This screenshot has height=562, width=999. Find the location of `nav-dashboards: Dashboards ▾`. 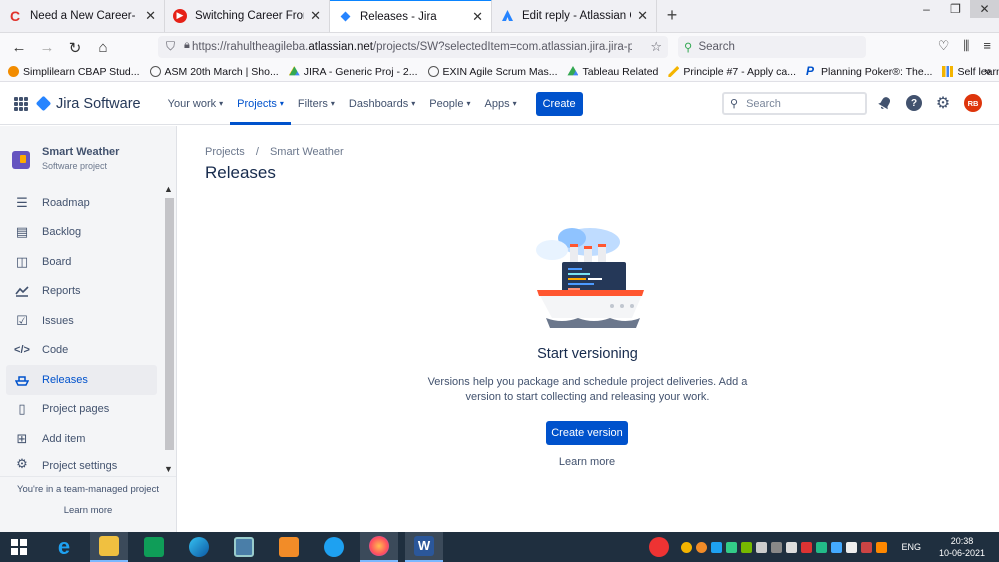

nav-dashboards: Dashboards ▾ is located at coordinates (382, 104).